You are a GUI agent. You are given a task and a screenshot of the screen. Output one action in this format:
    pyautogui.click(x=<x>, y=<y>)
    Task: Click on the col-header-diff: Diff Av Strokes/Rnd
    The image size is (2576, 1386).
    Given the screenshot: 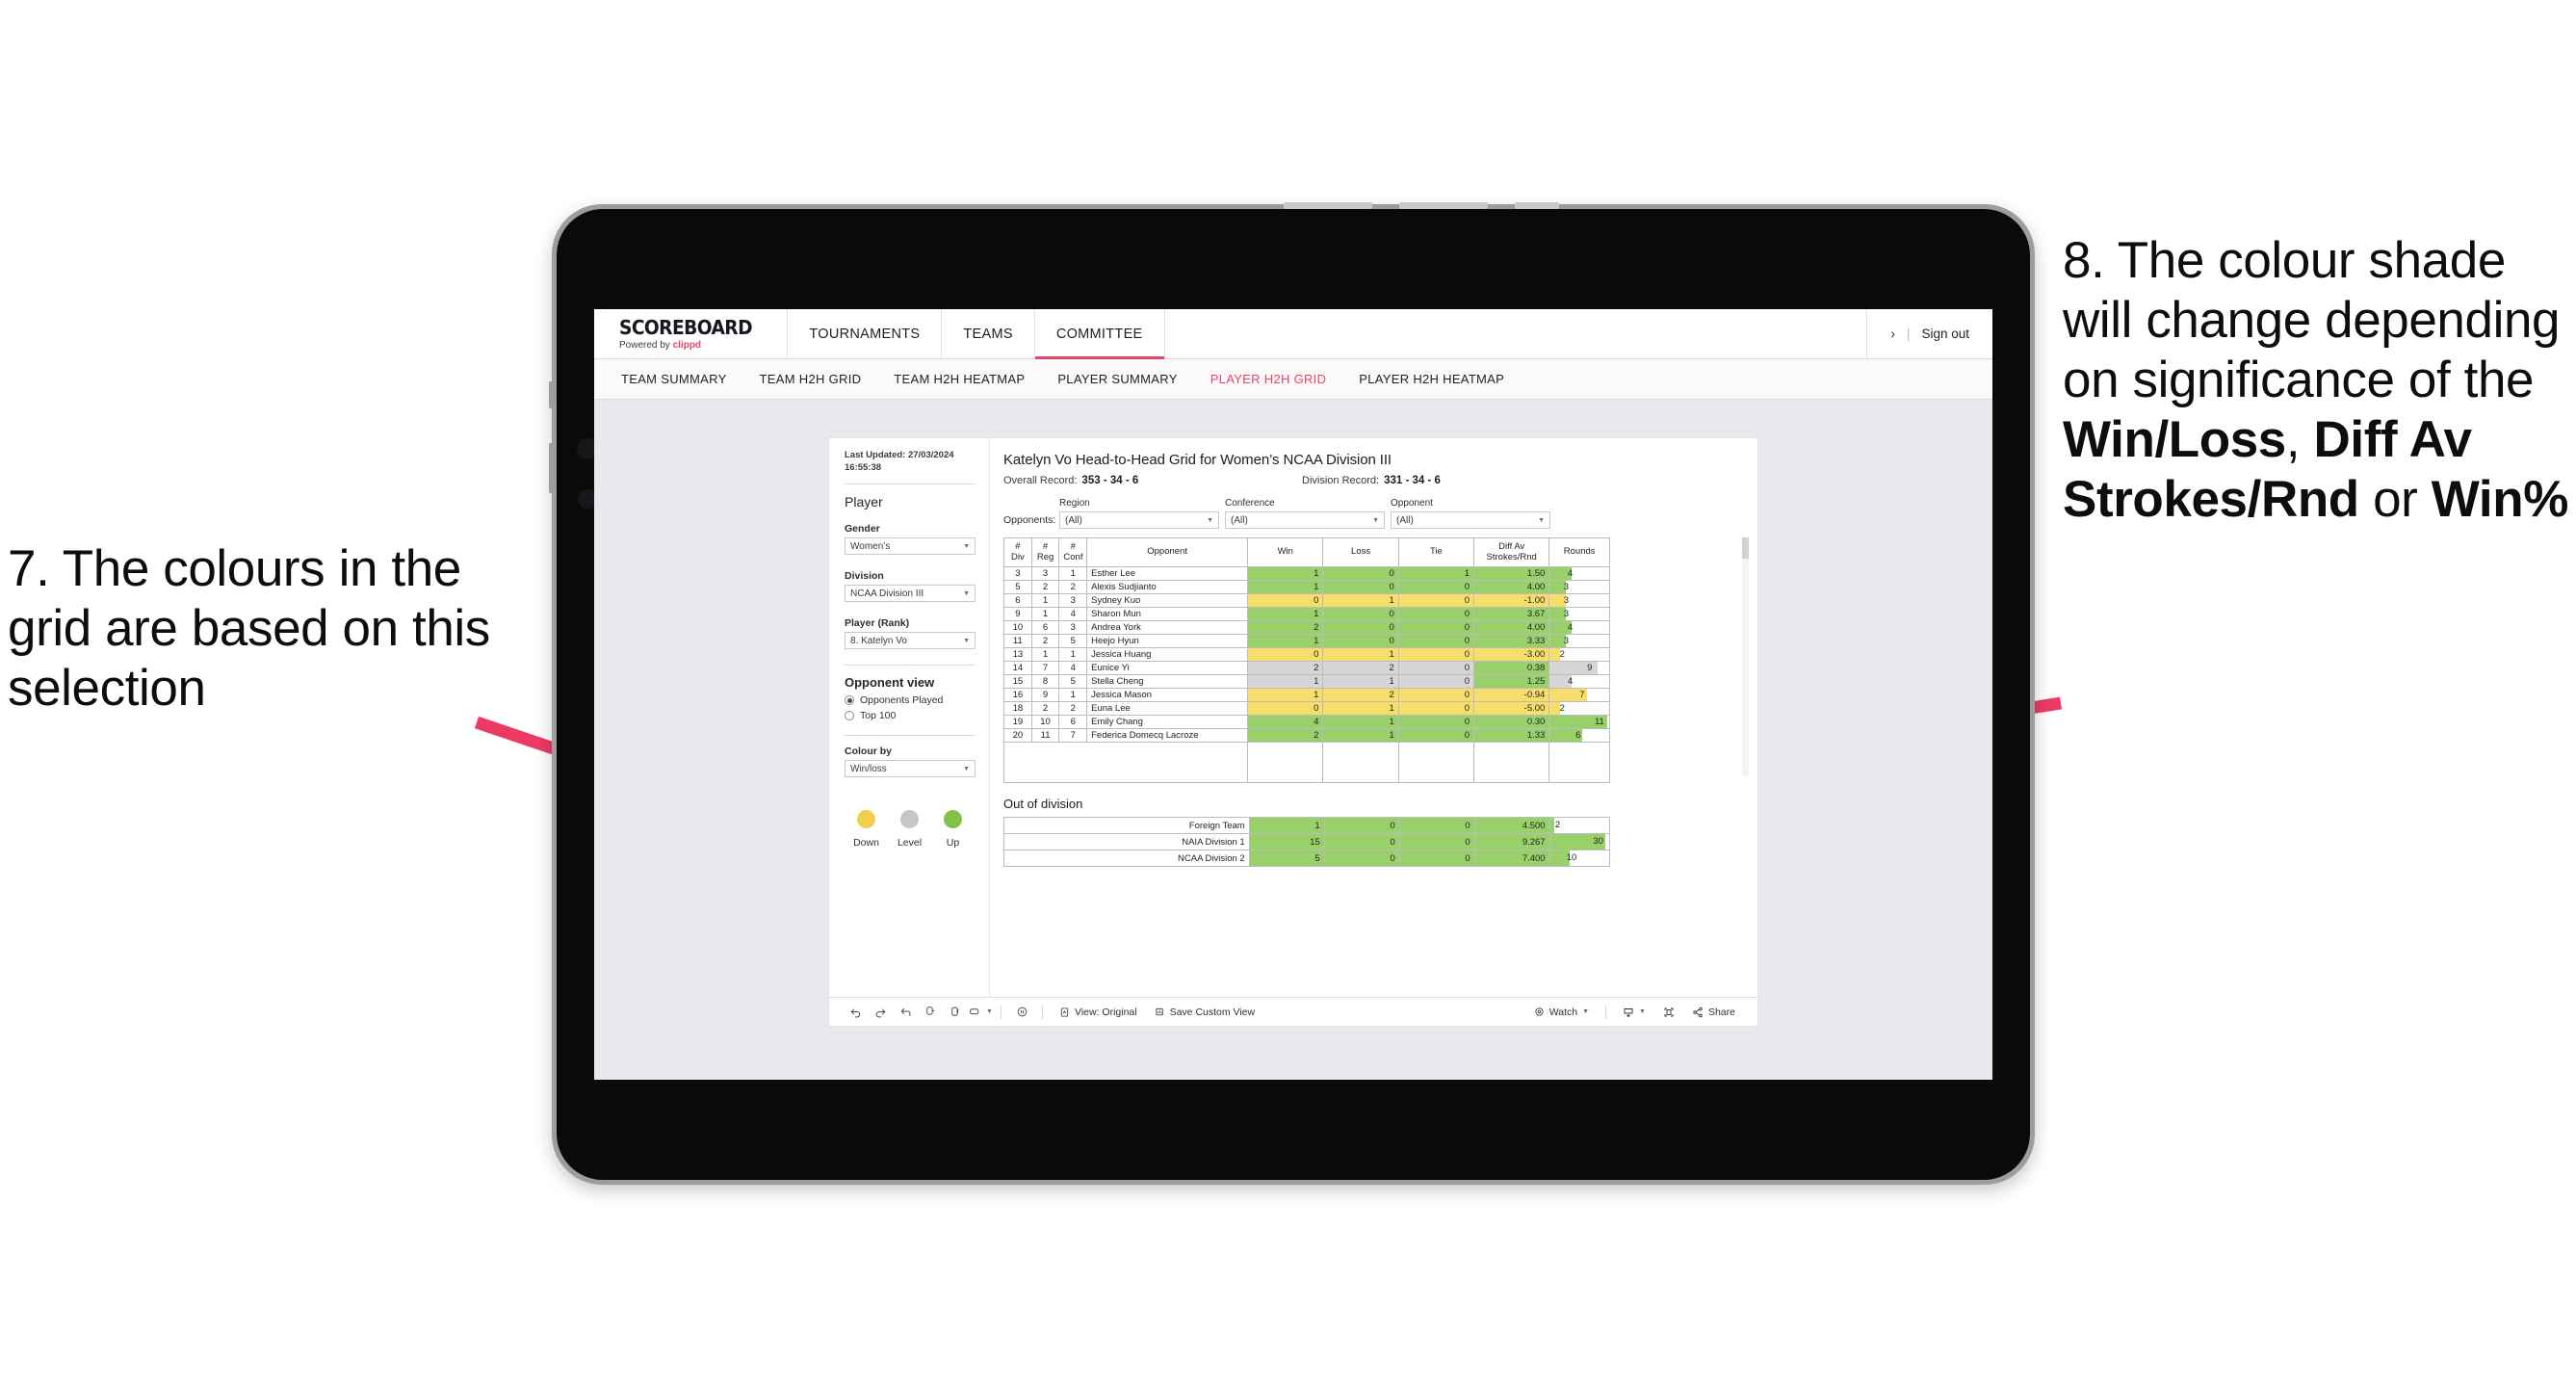 What is the action you would take?
    pyautogui.click(x=1511, y=552)
    